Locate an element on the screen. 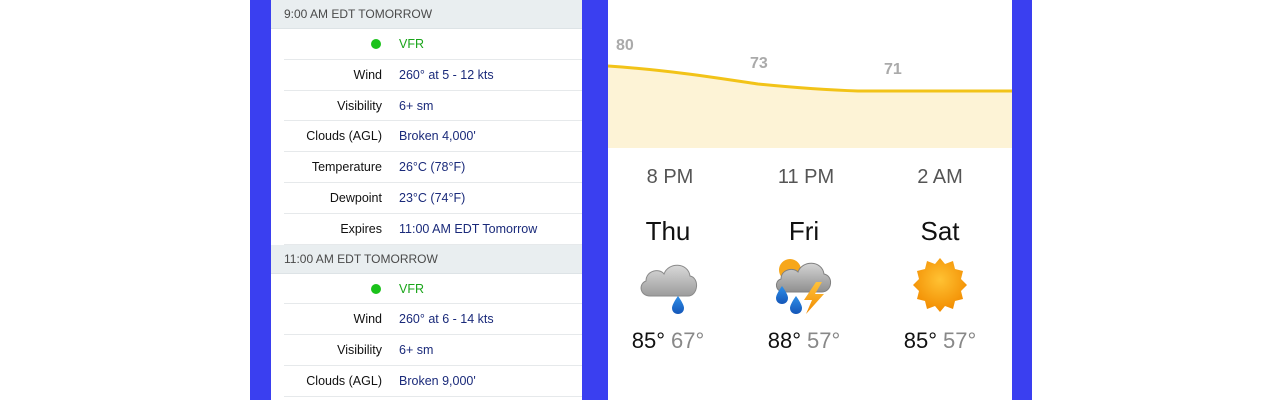 Image resolution: width=1282 pixels, height=400 pixels. day-temperature: 85° 67° is located at coordinates (668, 341).